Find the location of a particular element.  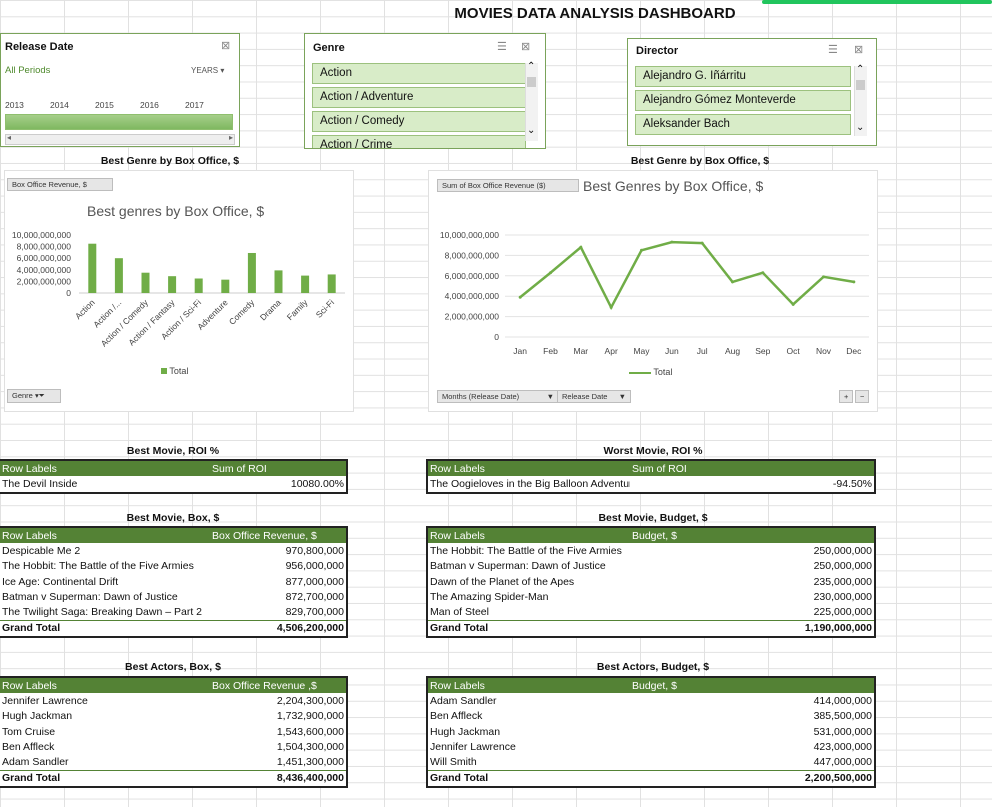

multi-select-icon: ☰ is located at coordinates (833, 49).